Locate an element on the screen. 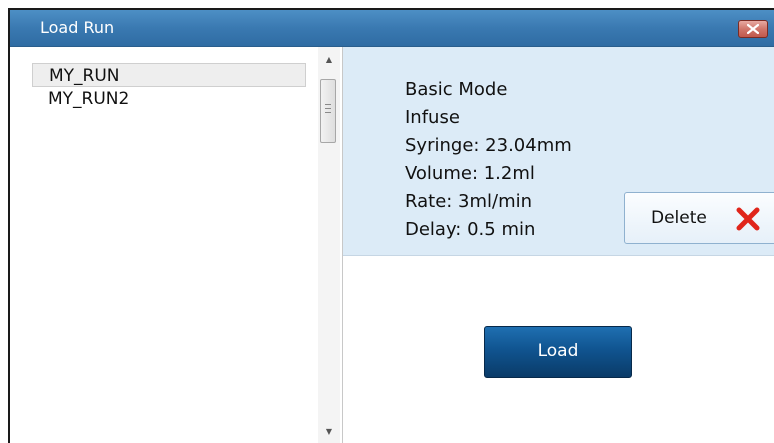 Image resolution: width=774 pixels, height=443 pixels. mode-text: Basic Mode is located at coordinates (456, 89).